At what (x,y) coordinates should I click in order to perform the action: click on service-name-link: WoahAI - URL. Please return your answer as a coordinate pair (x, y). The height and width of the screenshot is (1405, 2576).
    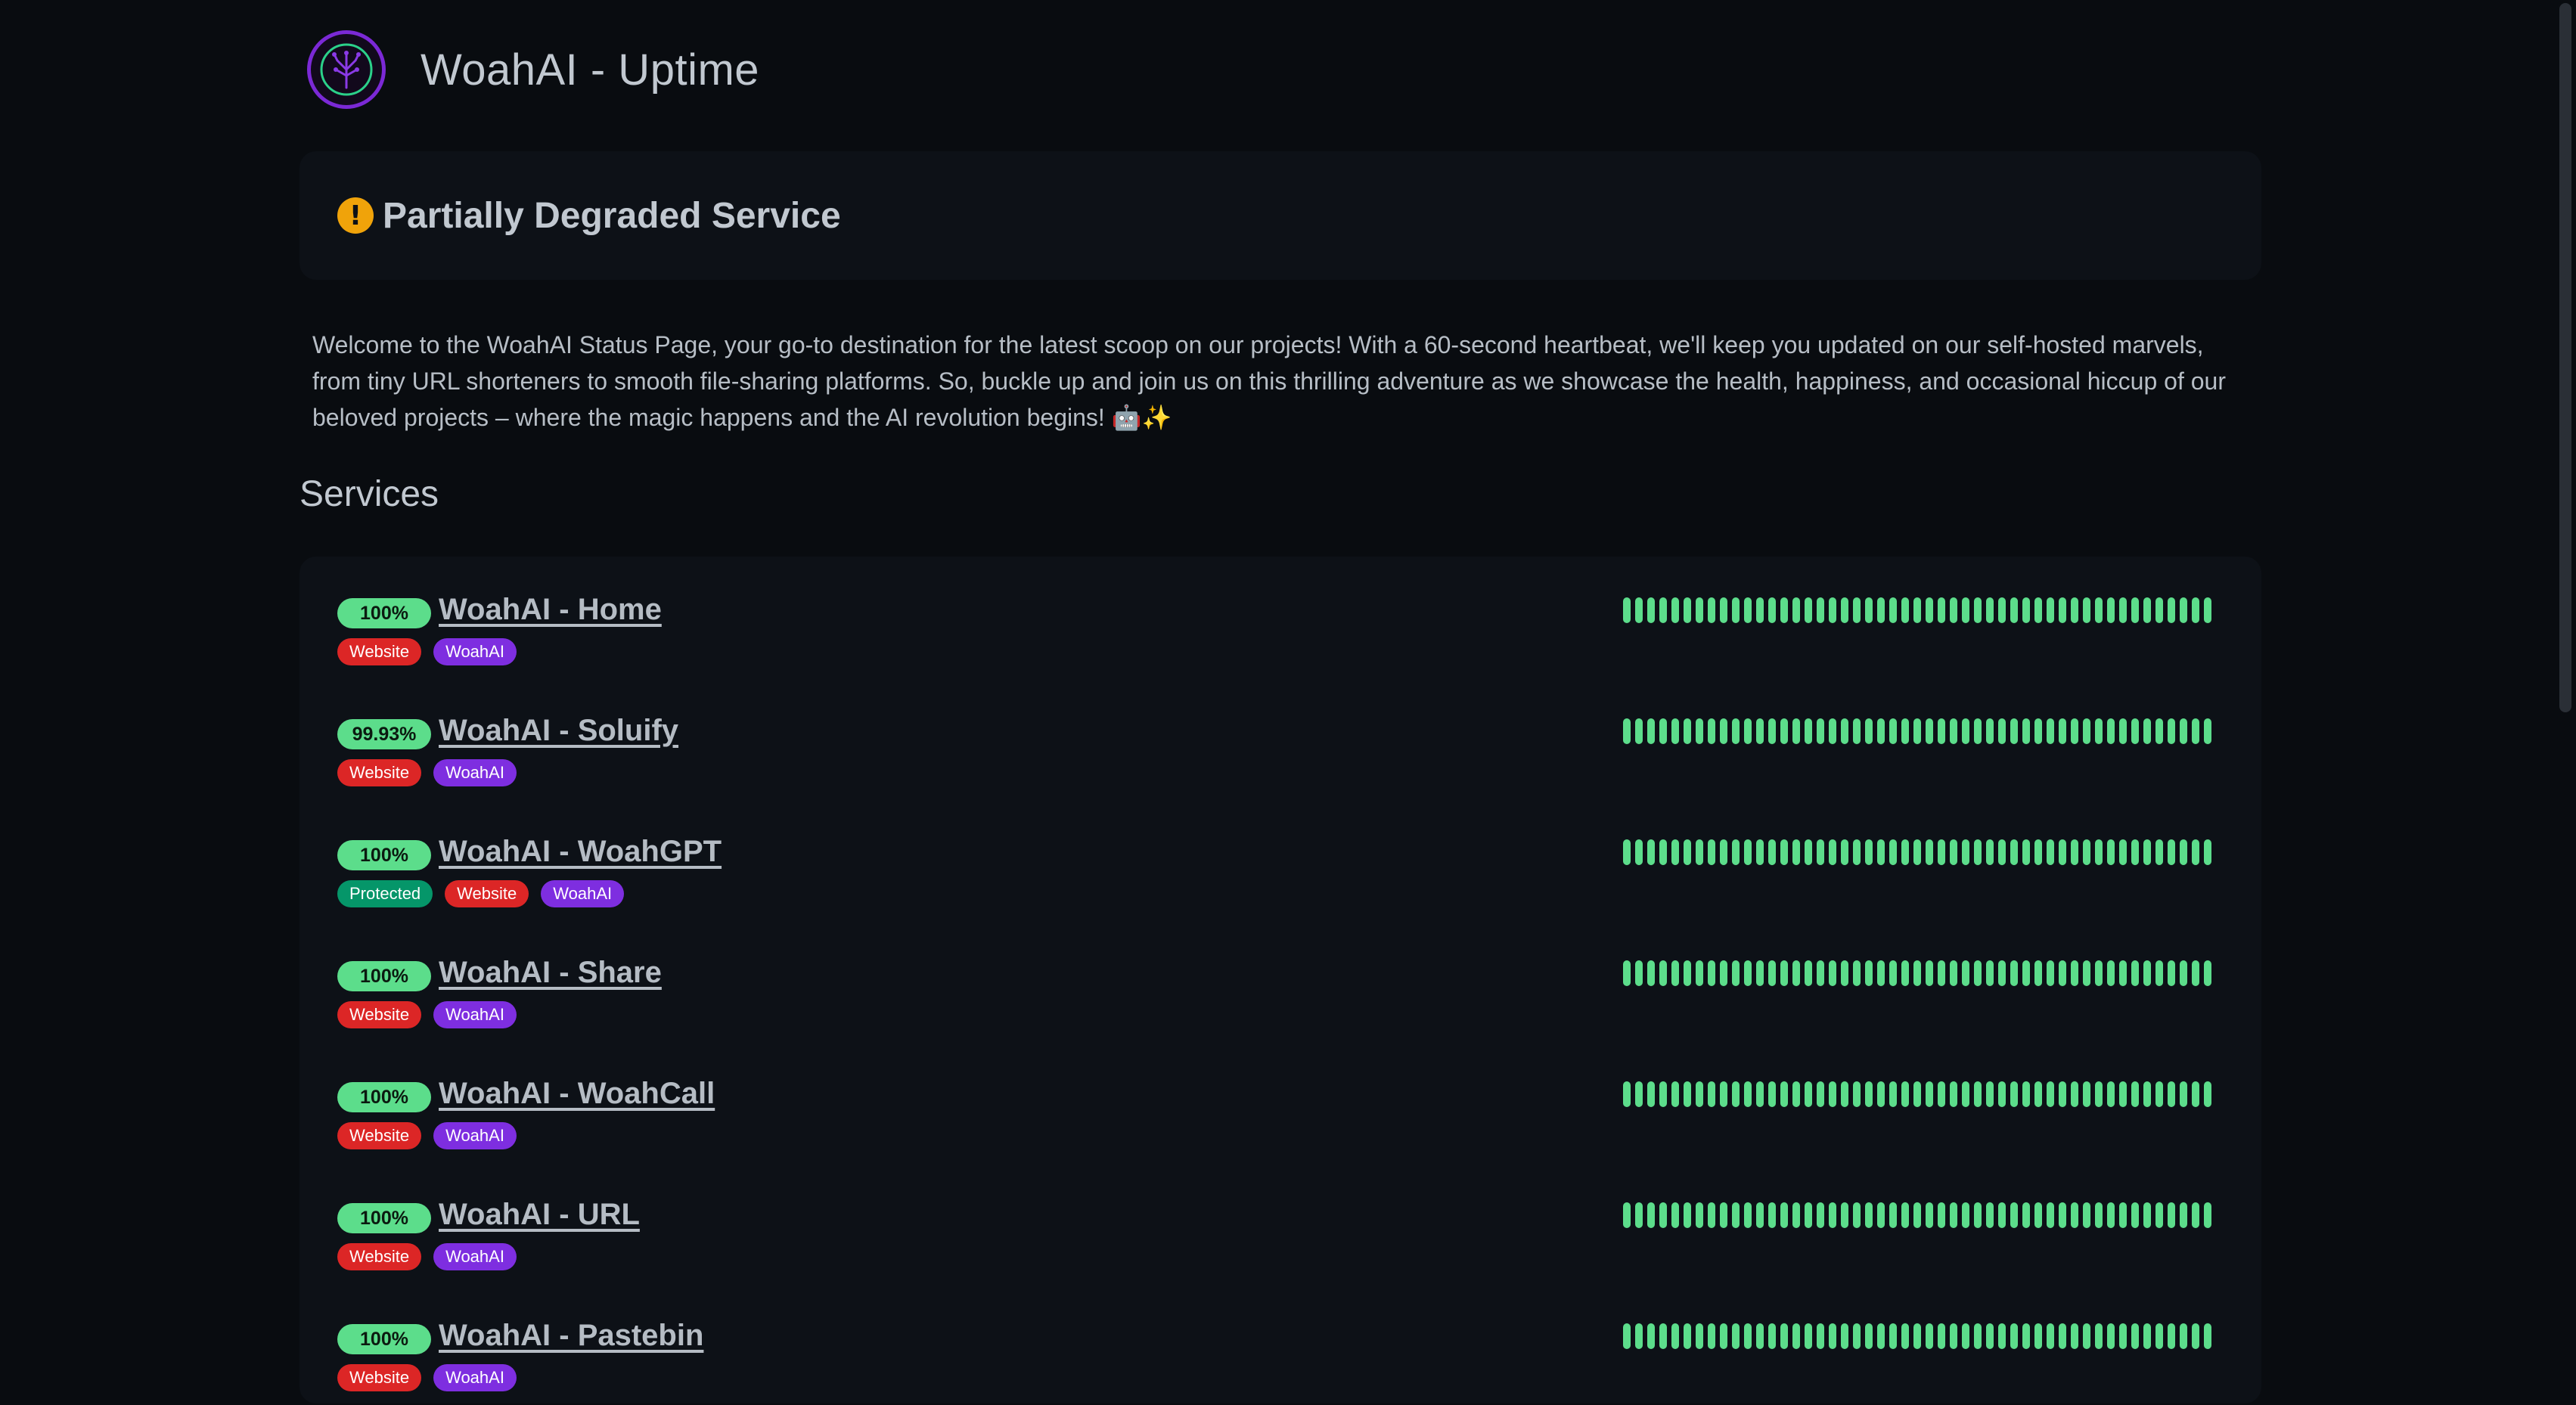
    Looking at the image, I should click on (539, 1215).